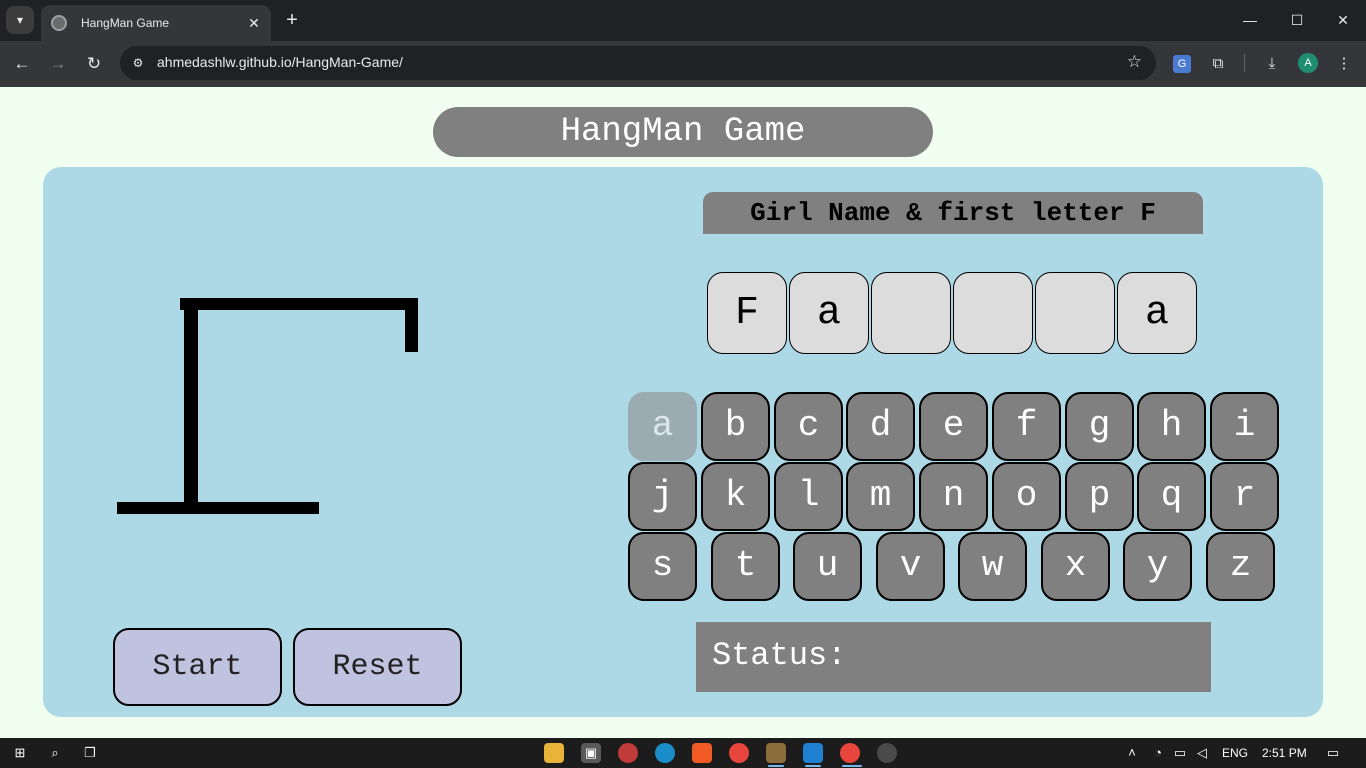 Image resolution: width=1366 pixels, height=768 pixels. I want to click on letter-key-a: a, so click(662, 426).